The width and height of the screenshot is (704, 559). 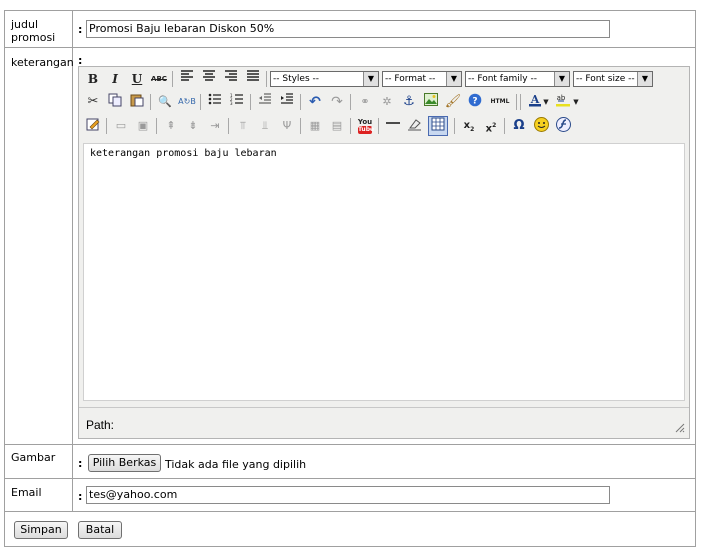 I want to click on choose-file-button: Pilih Berkas, so click(x=124, y=463).